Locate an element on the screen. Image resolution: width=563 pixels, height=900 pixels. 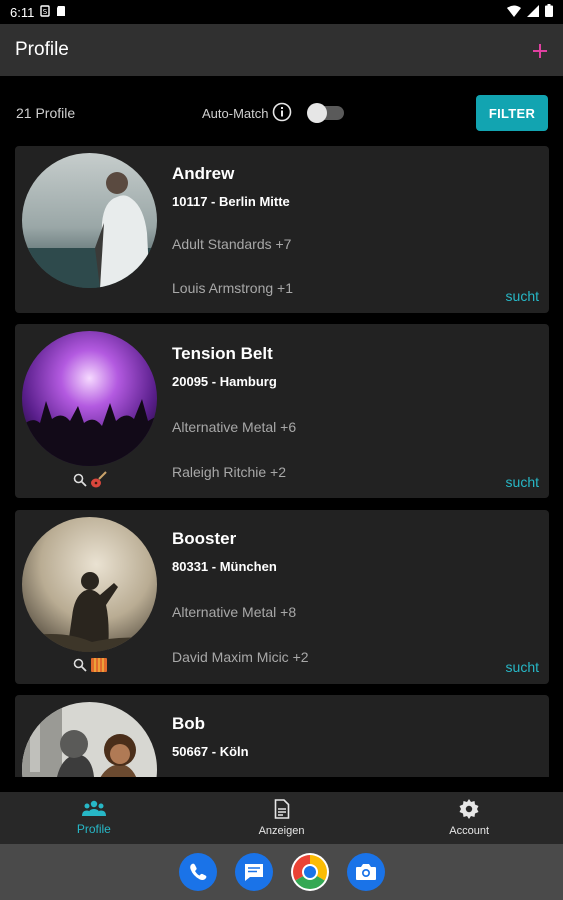
document-icon is located at coordinates (282, 810).